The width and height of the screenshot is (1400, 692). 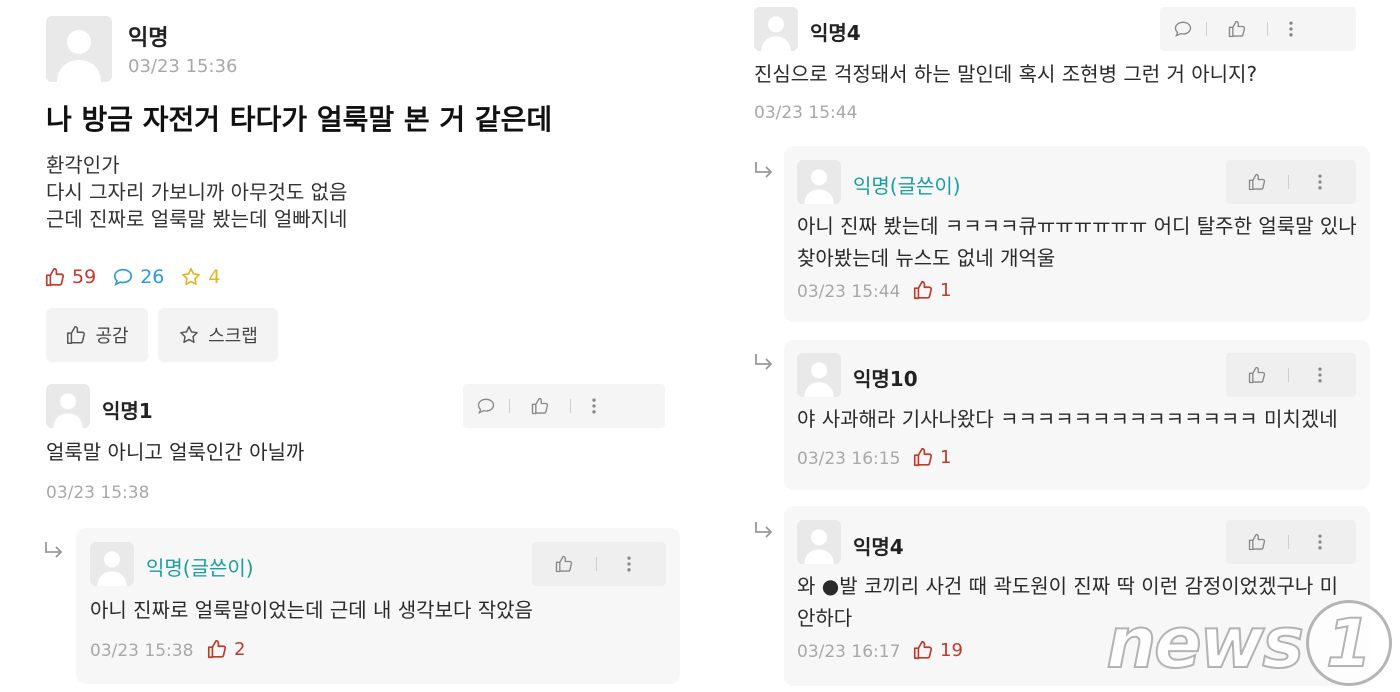 I want to click on watermark-mark: 1, so click(x=1349, y=643).